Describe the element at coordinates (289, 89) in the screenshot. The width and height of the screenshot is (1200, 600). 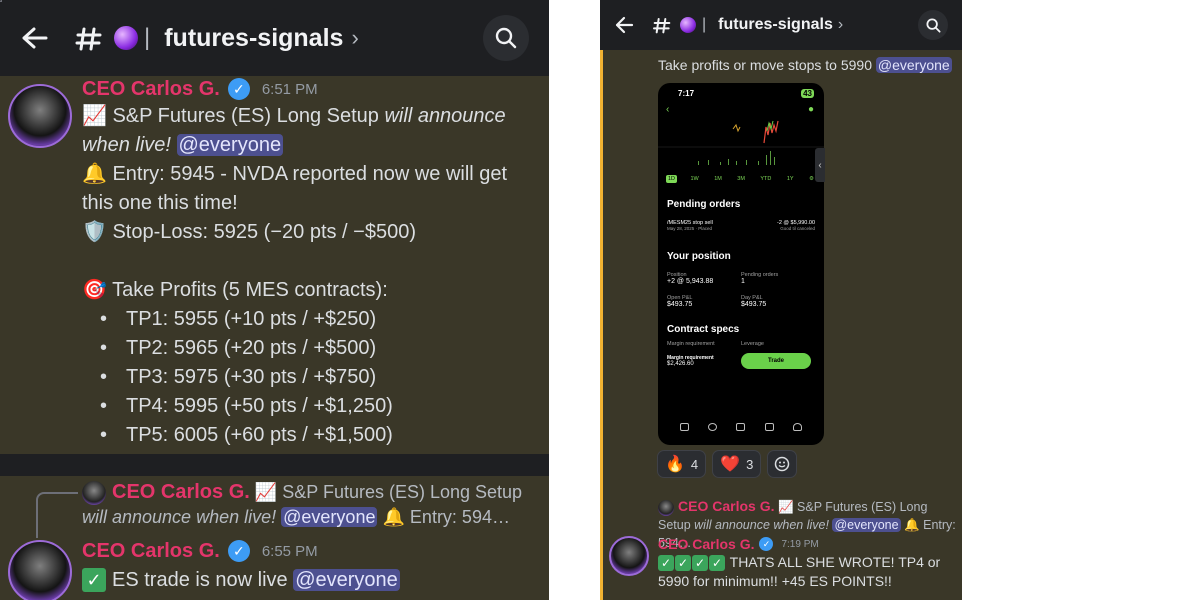
I see `timestamp: 6:51 PM` at that location.